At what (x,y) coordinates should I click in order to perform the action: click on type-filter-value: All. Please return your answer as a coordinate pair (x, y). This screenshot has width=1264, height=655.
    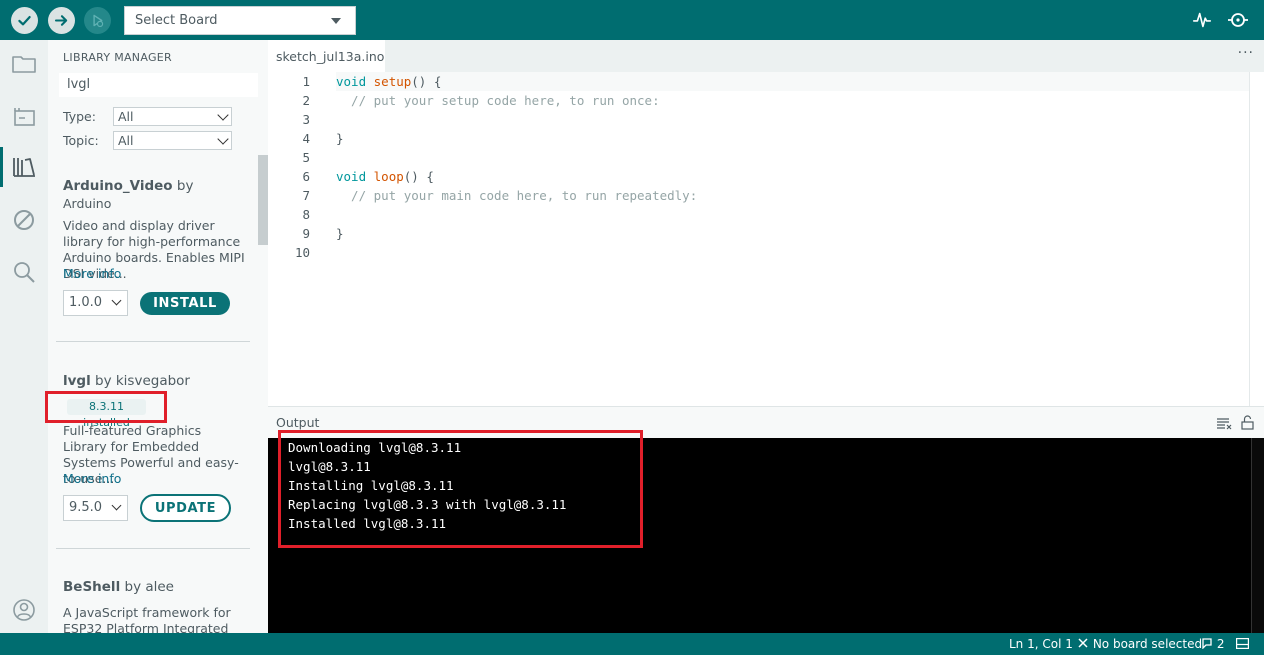
    Looking at the image, I should click on (126, 116).